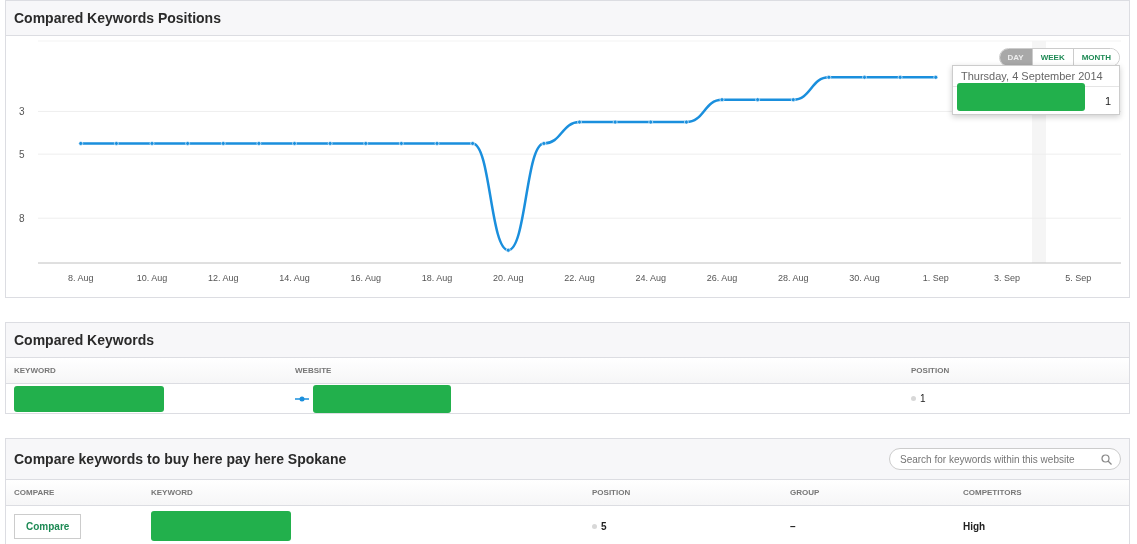  Describe the element at coordinates (1107, 100) in the screenshot. I see `tooltip-value: 1` at that location.